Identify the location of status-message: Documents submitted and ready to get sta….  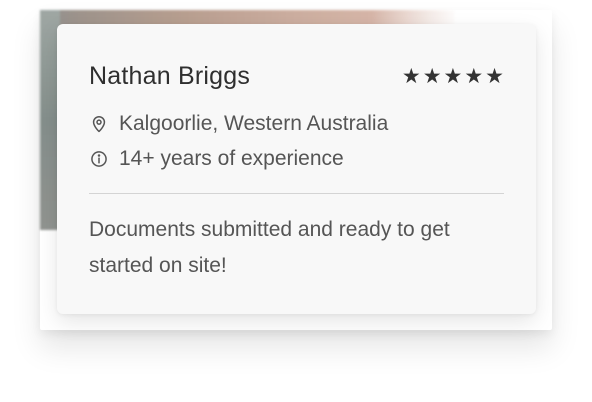
(269, 247).